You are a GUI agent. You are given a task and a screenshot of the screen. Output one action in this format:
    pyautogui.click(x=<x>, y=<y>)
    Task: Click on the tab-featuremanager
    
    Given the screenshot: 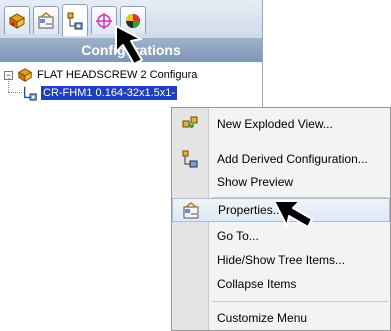 What is the action you would take?
    pyautogui.click(x=17, y=20)
    